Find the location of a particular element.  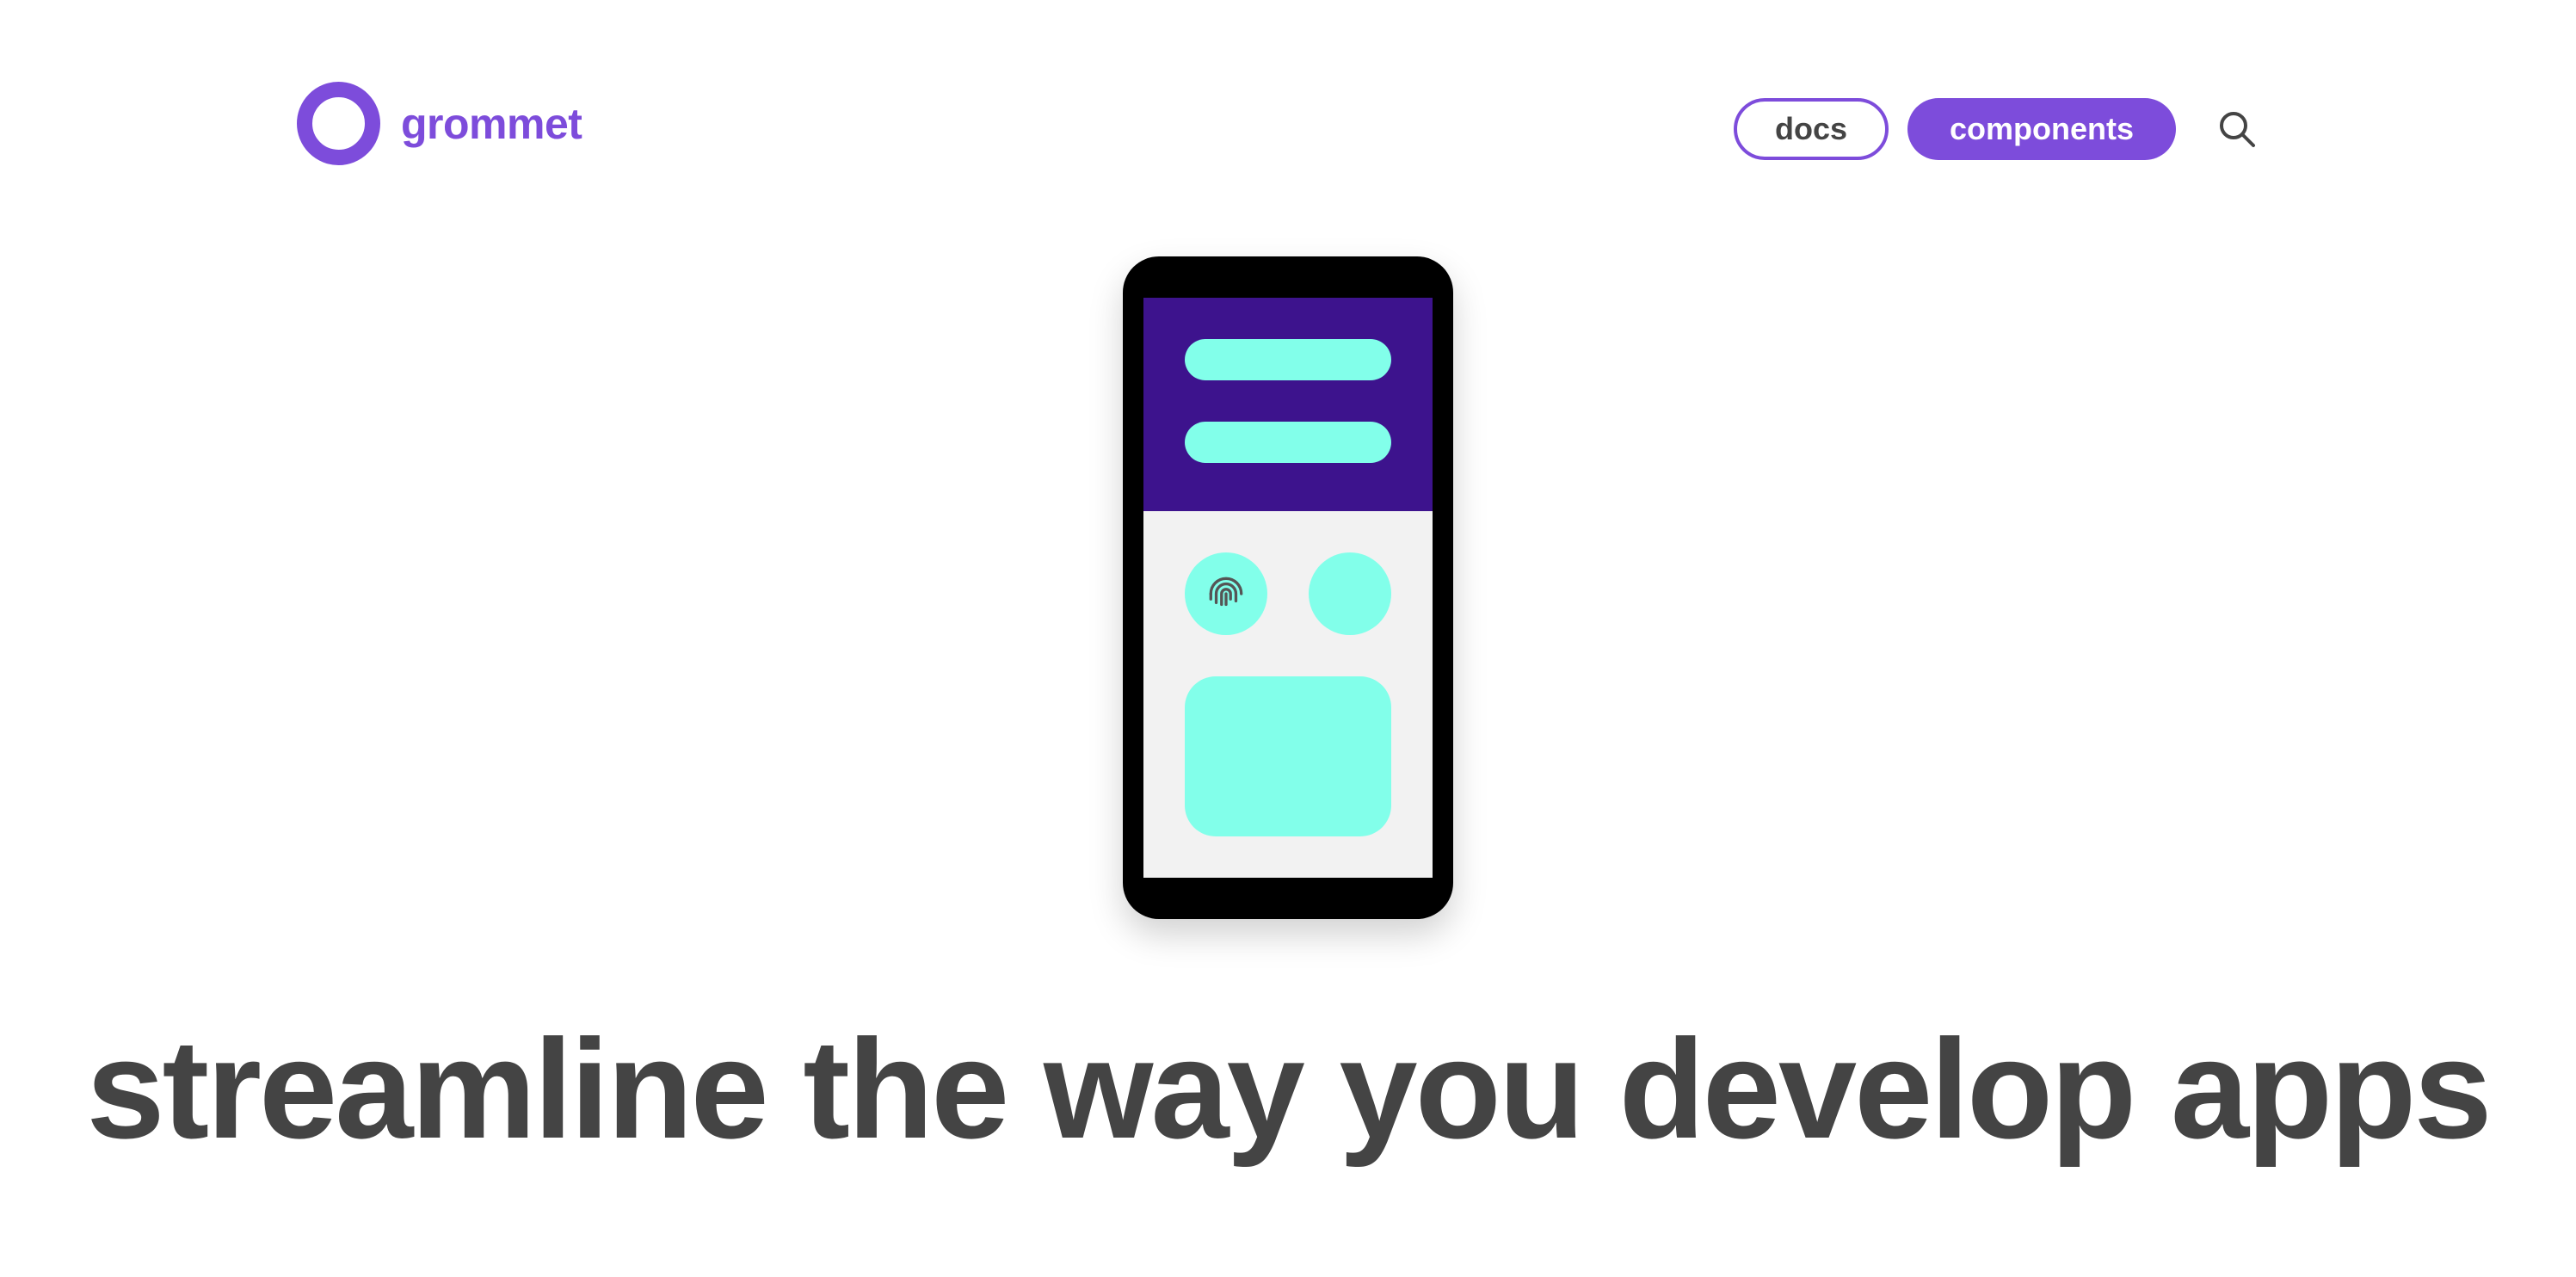

phone-card is located at coordinates (1288, 756).